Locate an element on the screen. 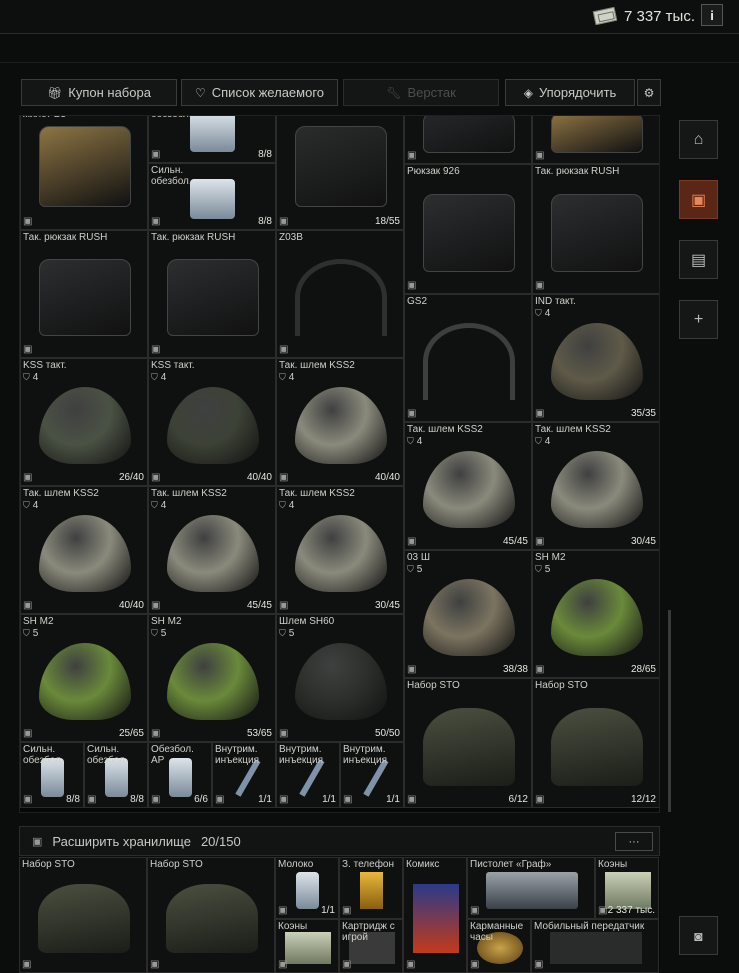  item-name: Обезбол. AP is located at coordinates (172, 755).